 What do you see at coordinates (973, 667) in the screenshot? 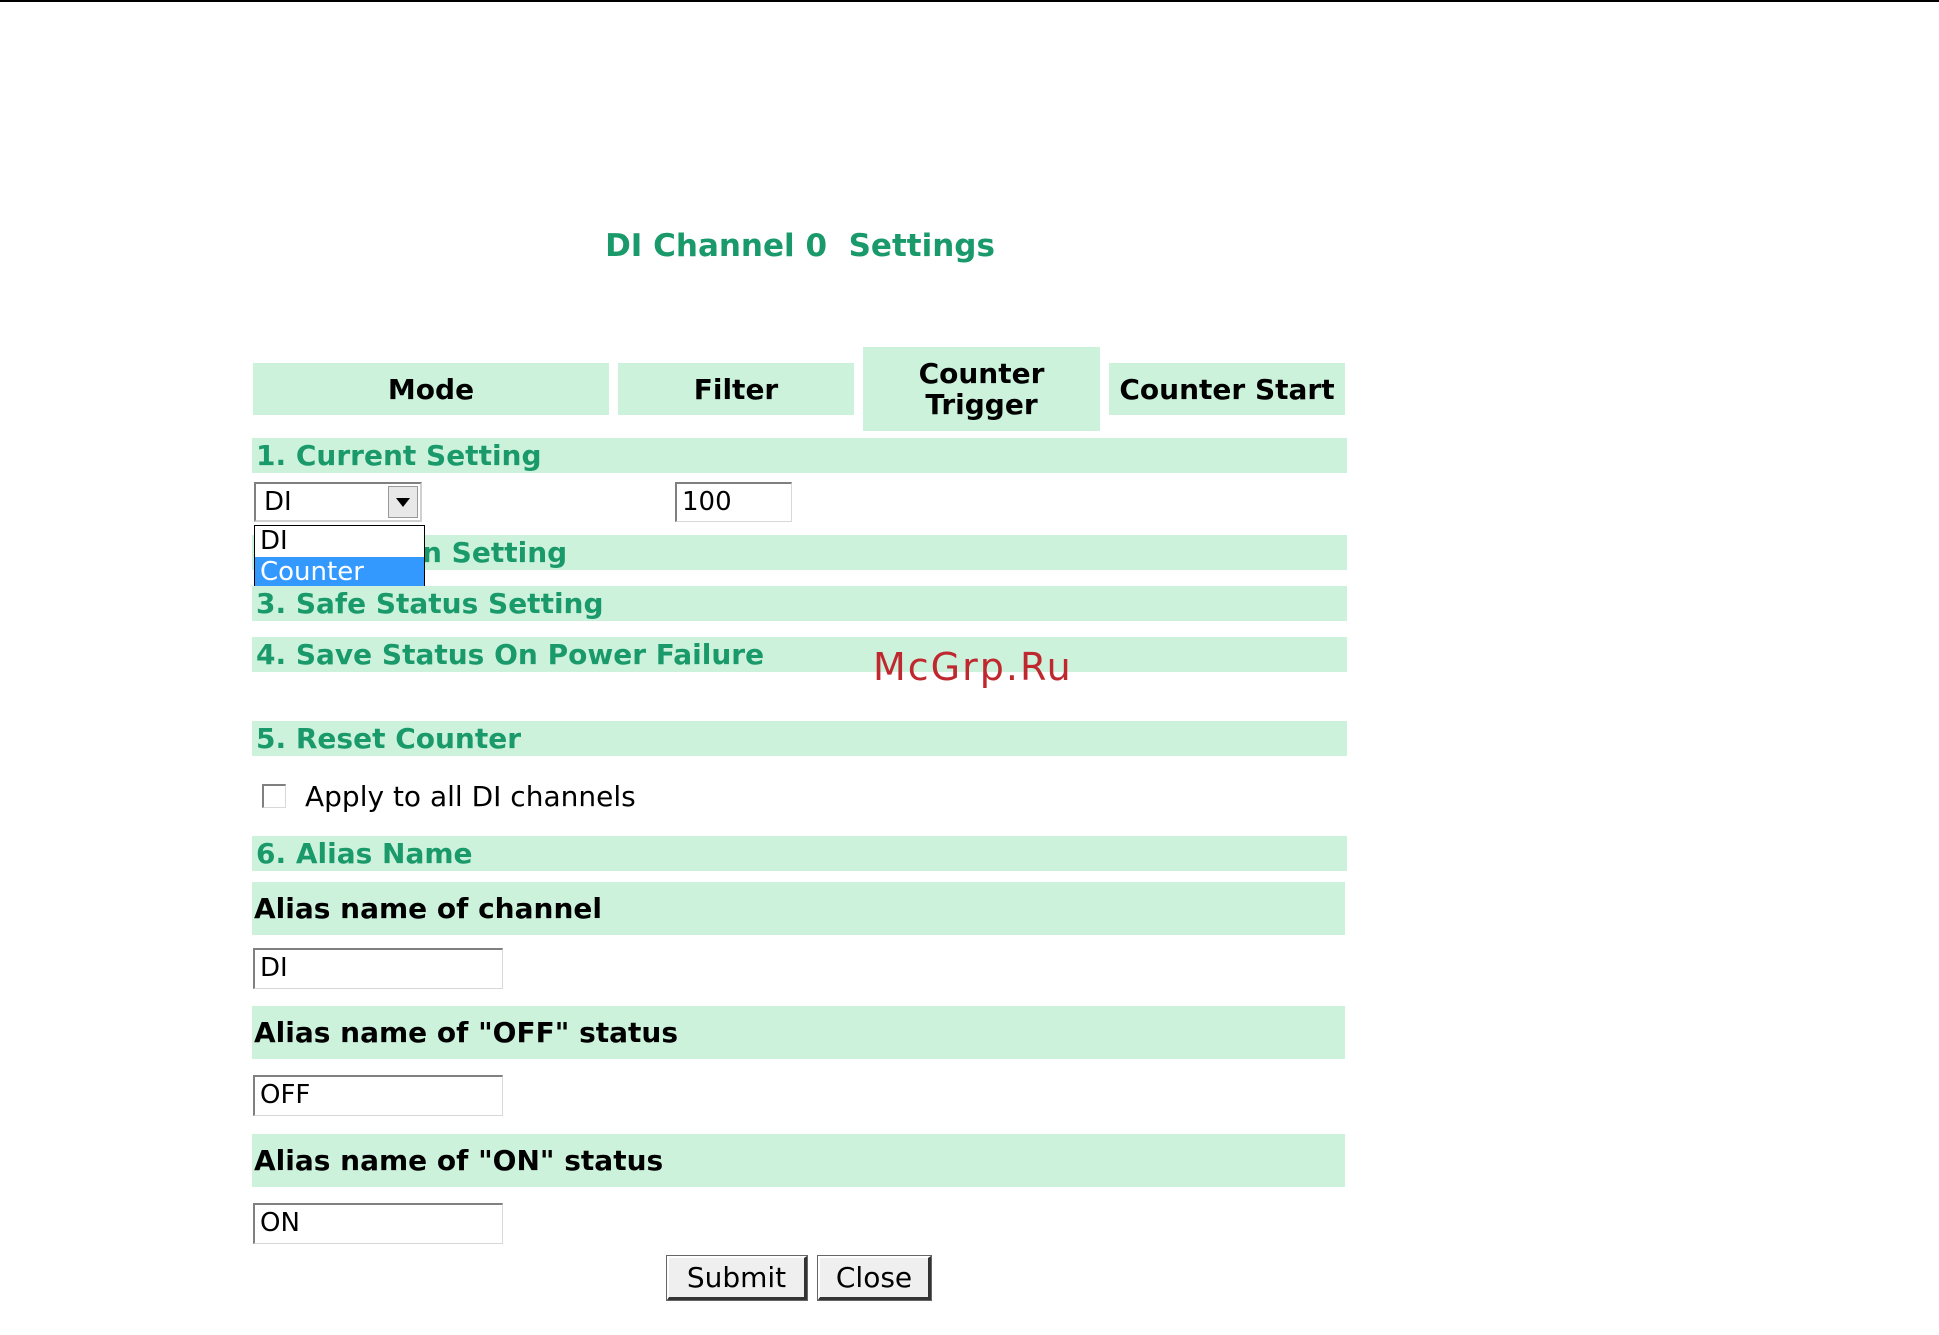
I see `watermark-text: McGrp.Ru` at bounding box center [973, 667].